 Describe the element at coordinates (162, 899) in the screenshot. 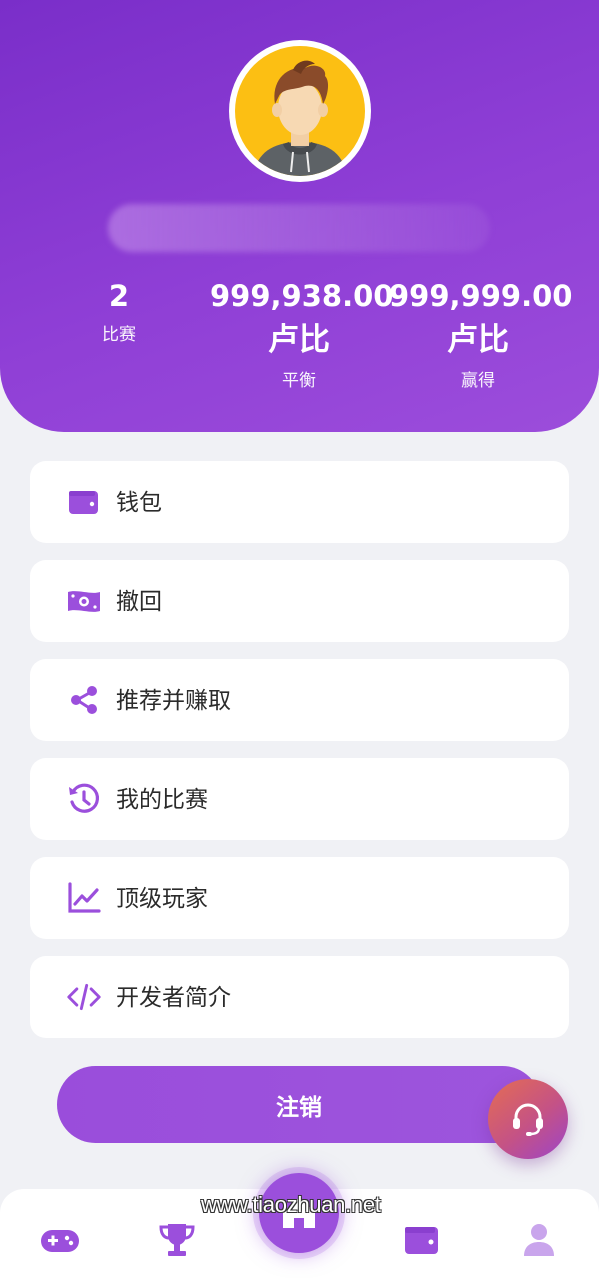

I see `menu-label: 顶级玩家` at that location.